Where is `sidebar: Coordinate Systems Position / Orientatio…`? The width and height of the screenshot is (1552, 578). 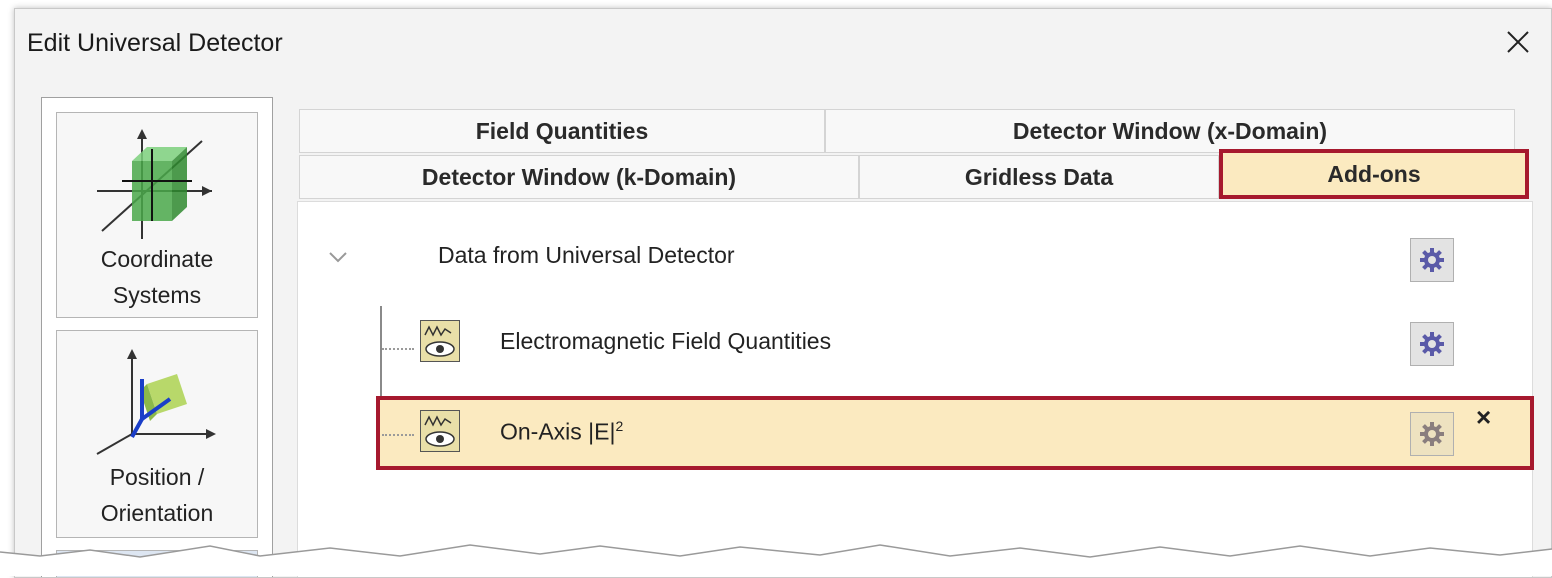 sidebar: Coordinate Systems Position / Orientatio… is located at coordinates (157, 337).